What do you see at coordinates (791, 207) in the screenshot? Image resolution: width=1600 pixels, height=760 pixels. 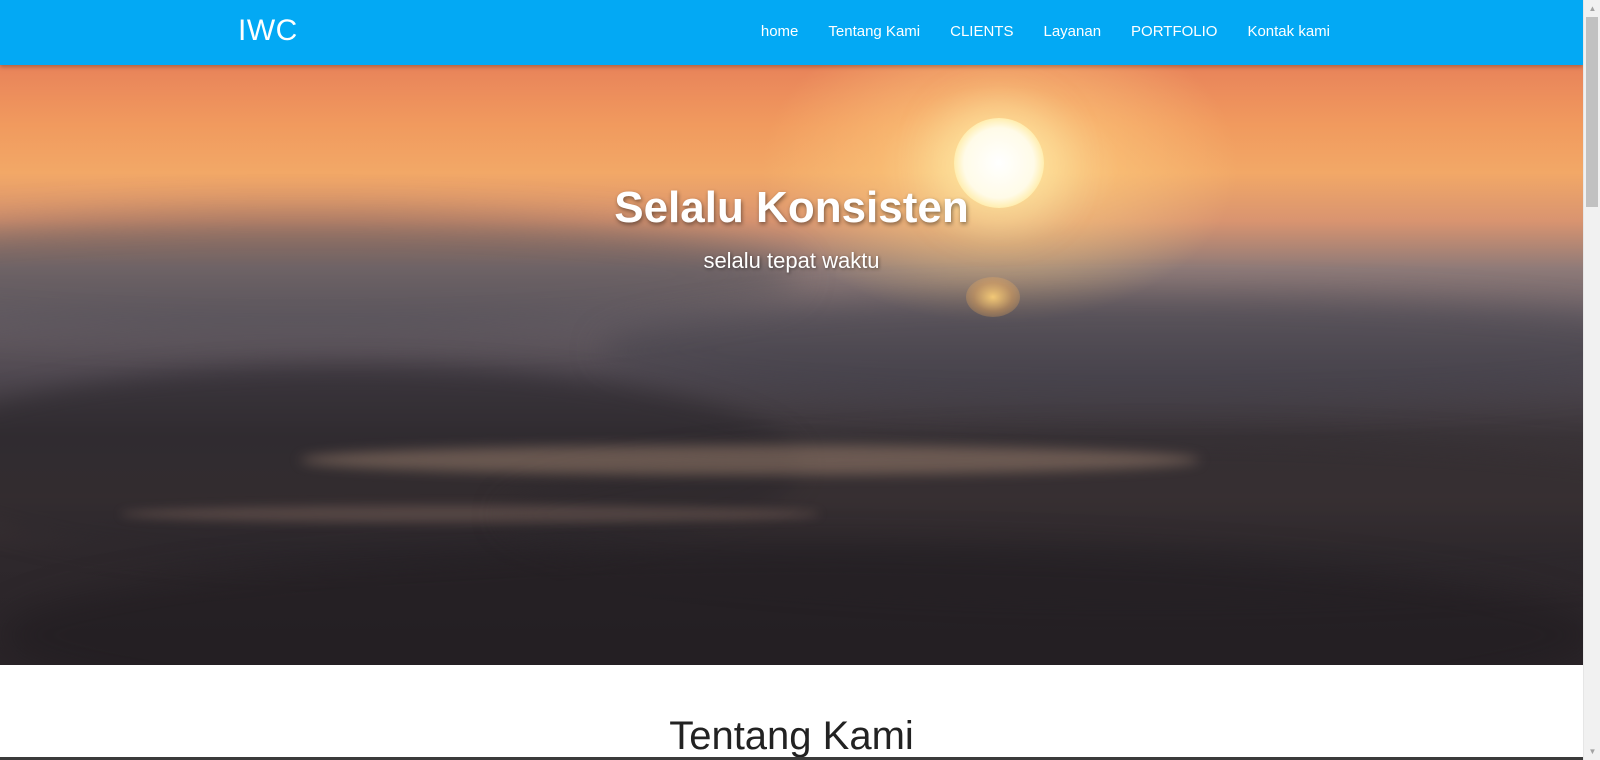 I see `hero-title: Selalu Konsisten` at bounding box center [791, 207].